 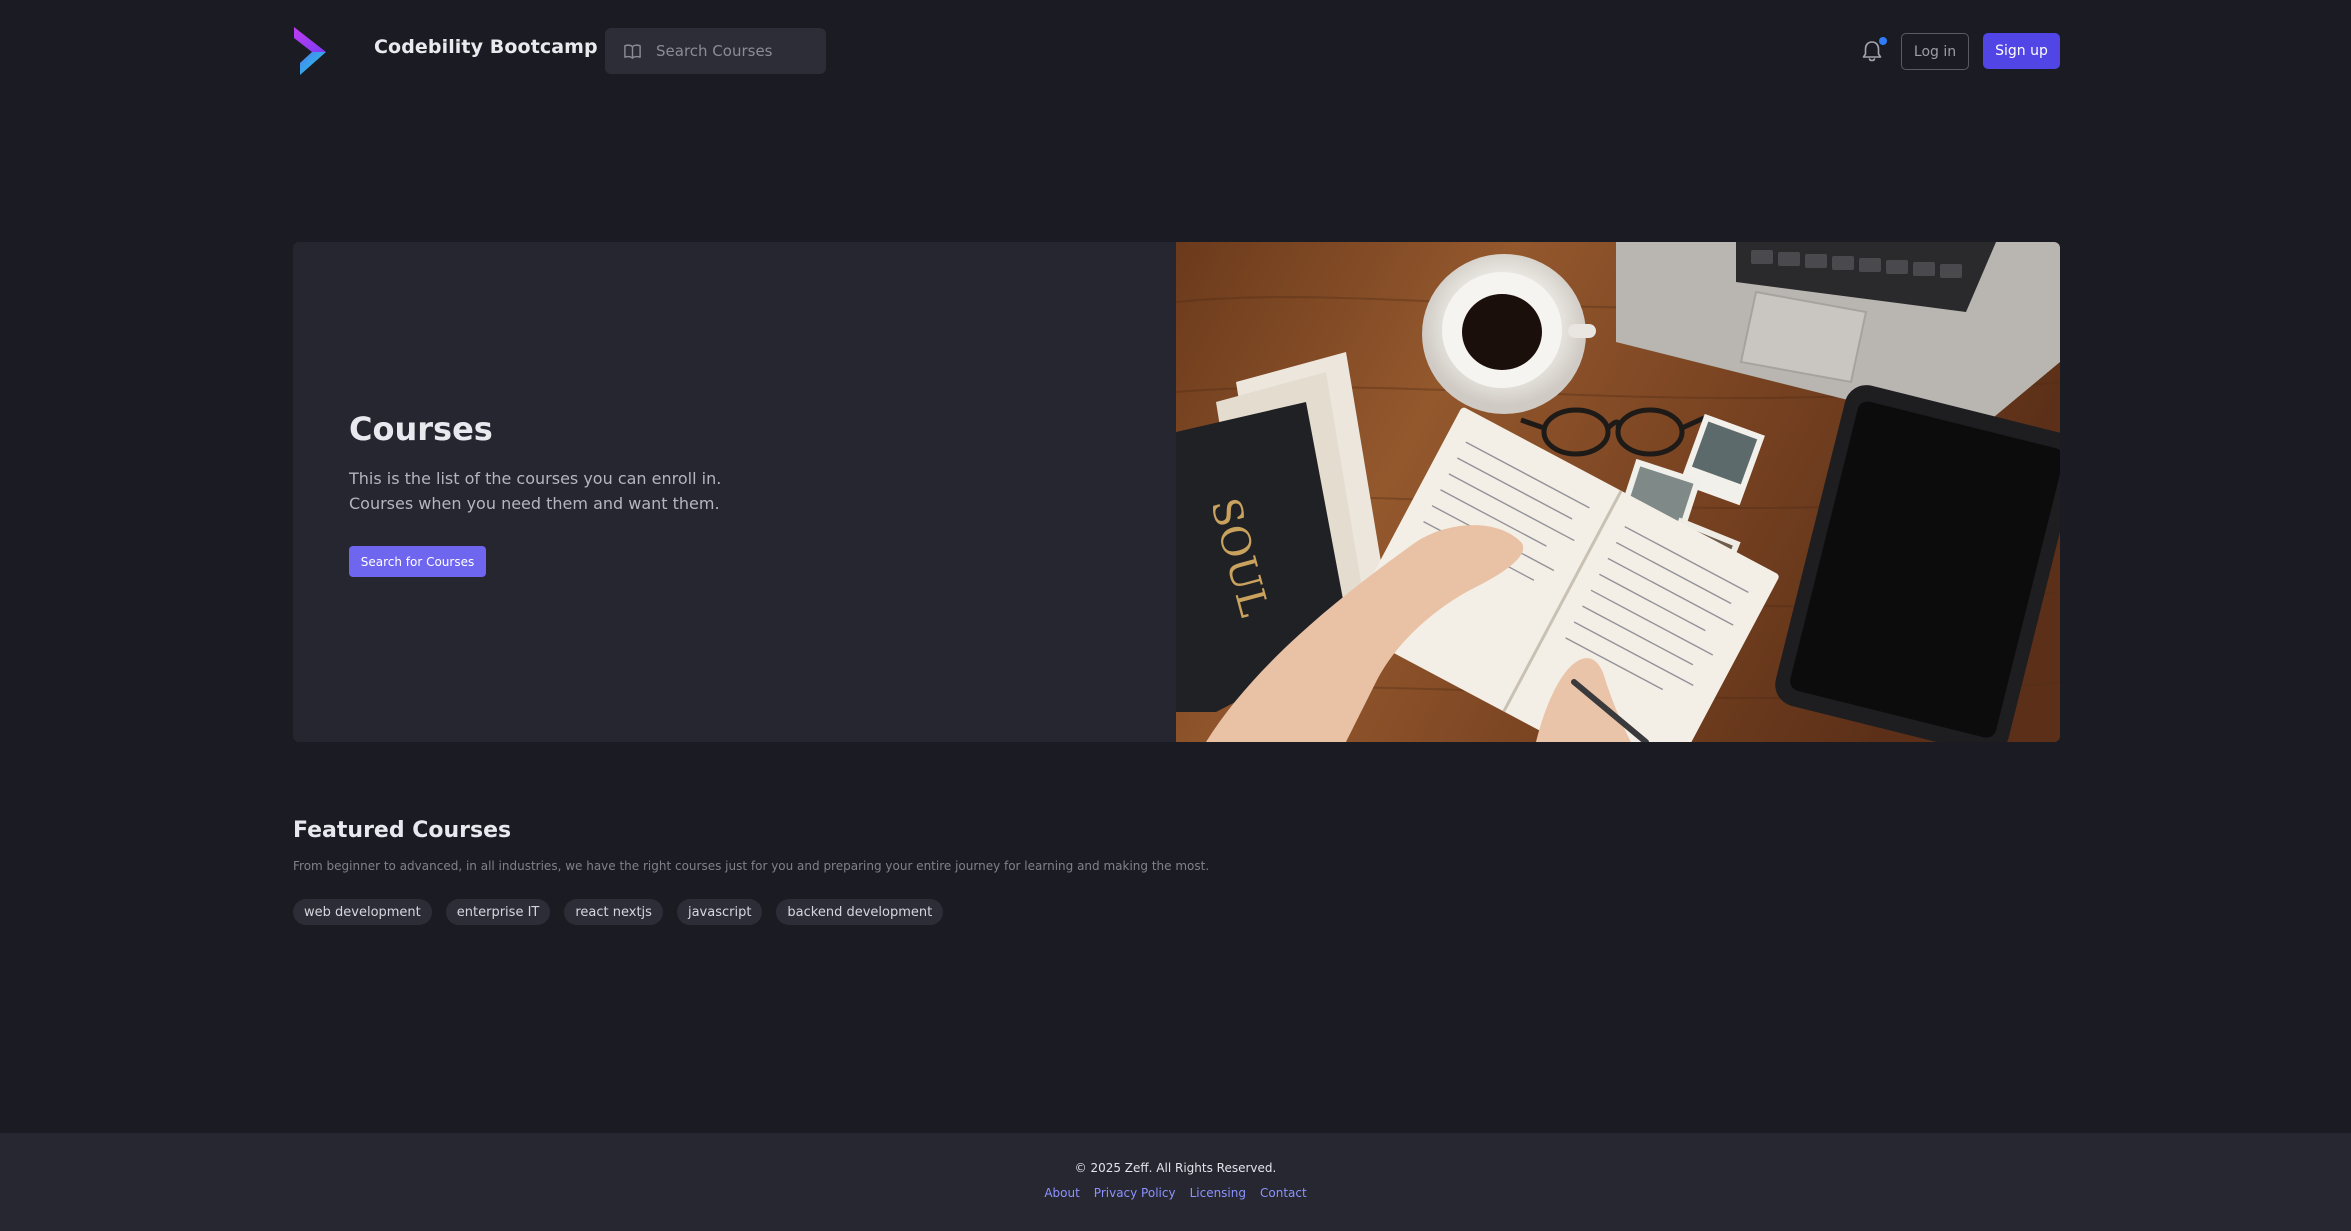 I want to click on footer-links: About Privacy Policy Licensing Contact, so click(x=1175, y=1193).